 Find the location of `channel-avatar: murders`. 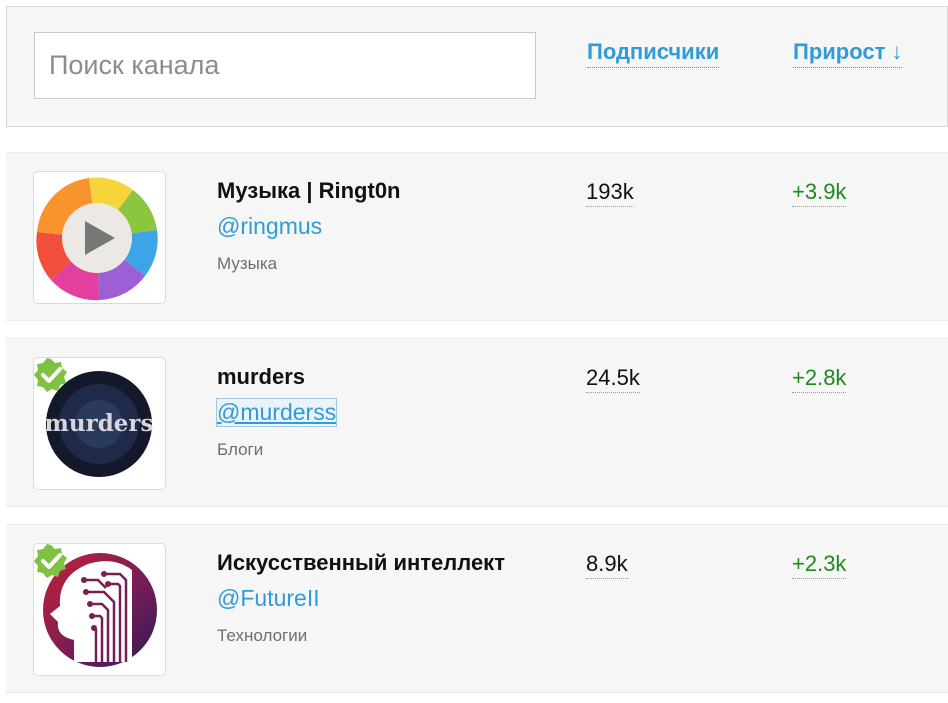

channel-avatar: murders is located at coordinates (99, 423).